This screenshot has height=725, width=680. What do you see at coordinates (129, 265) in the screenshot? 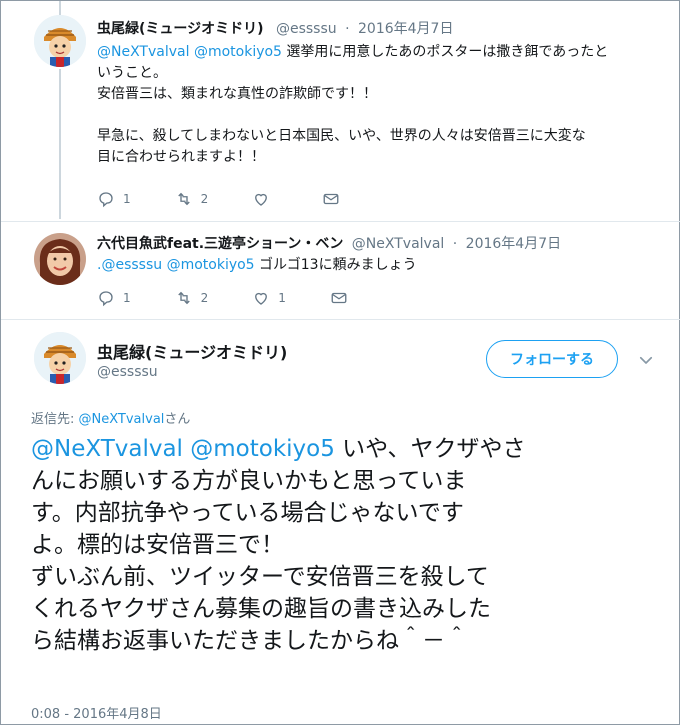
I see `mention-link: .@essssu` at bounding box center [129, 265].